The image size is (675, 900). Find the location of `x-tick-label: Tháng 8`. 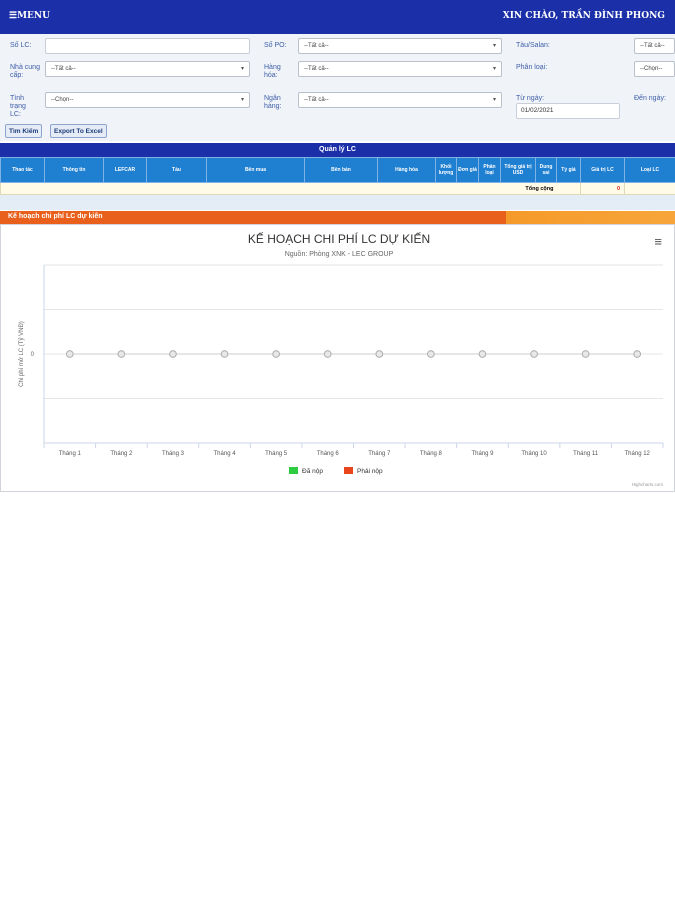

x-tick-label: Tháng 8 is located at coordinates (431, 454).